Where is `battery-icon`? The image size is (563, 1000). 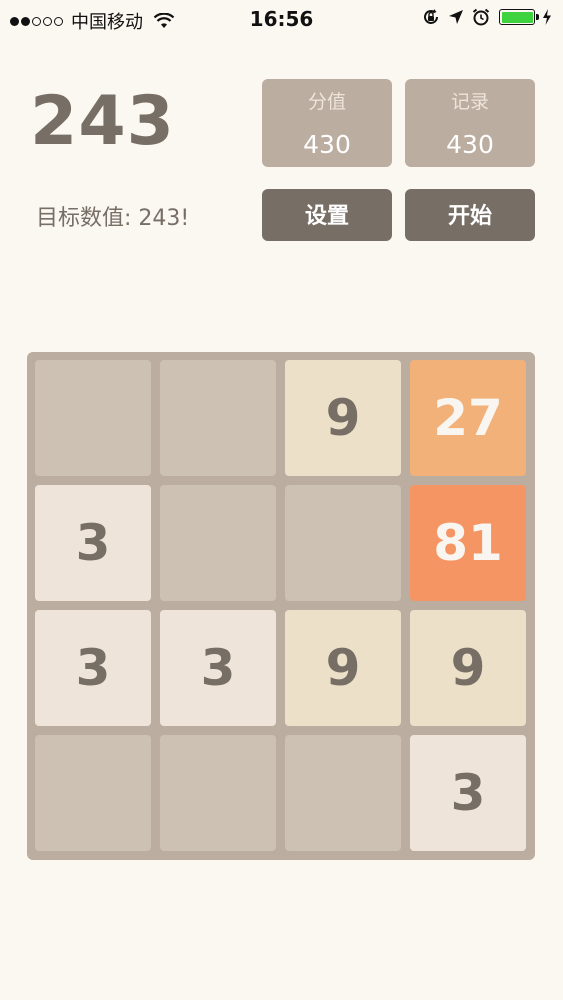 battery-icon is located at coordinates (519, 17).